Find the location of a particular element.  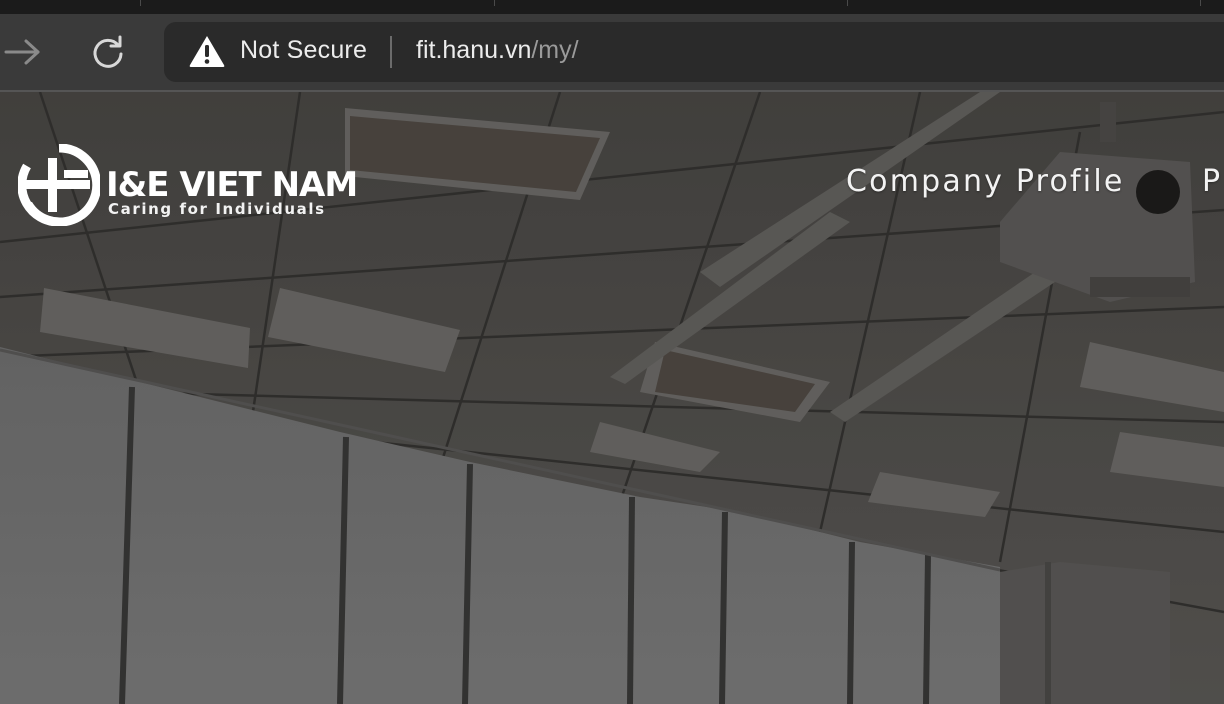

reload-icon is located at coordinates (108, 51).